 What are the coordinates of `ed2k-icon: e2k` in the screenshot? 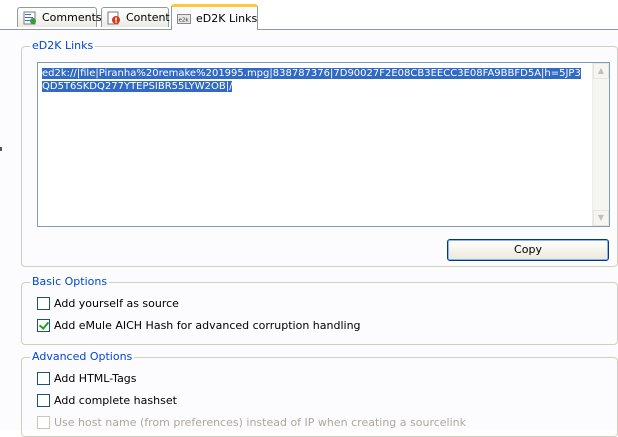 It's located at (184, 19).